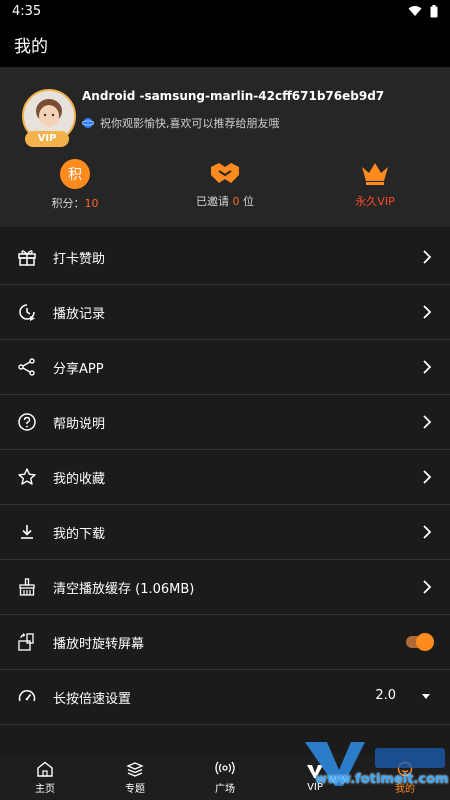 This screenshot has height=800, width=450. Describe the element at coordinates (79, 534) in the screenshot. I see `menu-label-downloads: 我的下载` at that location.